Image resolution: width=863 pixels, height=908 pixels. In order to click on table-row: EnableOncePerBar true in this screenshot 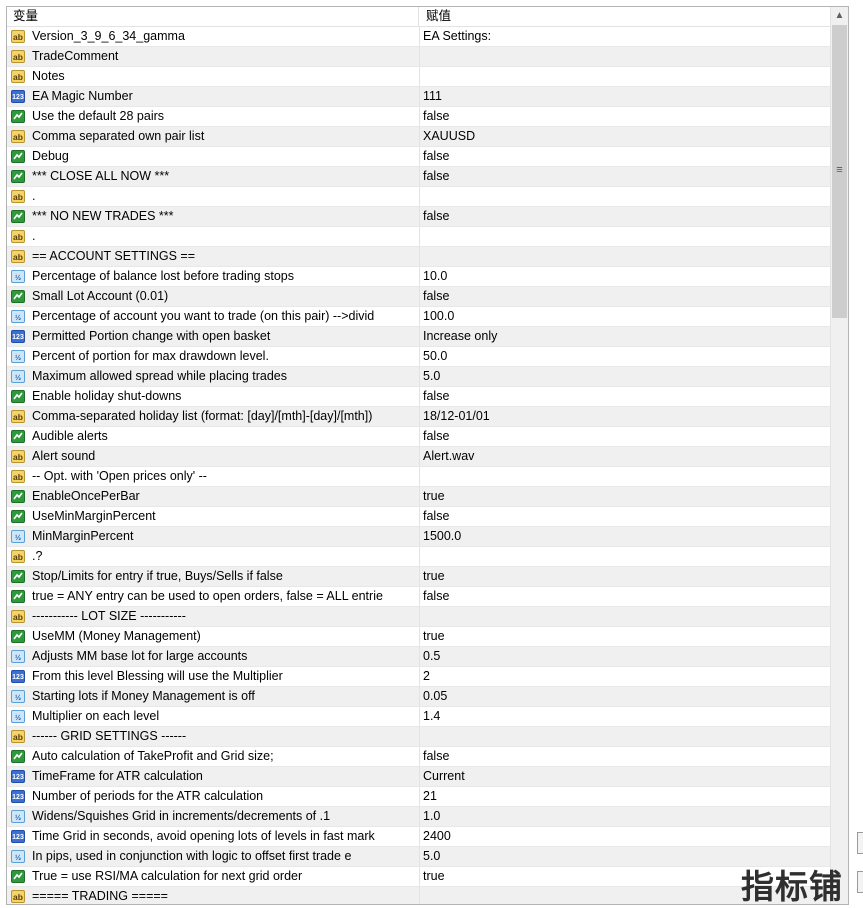, I will do `click(418, 497)`.